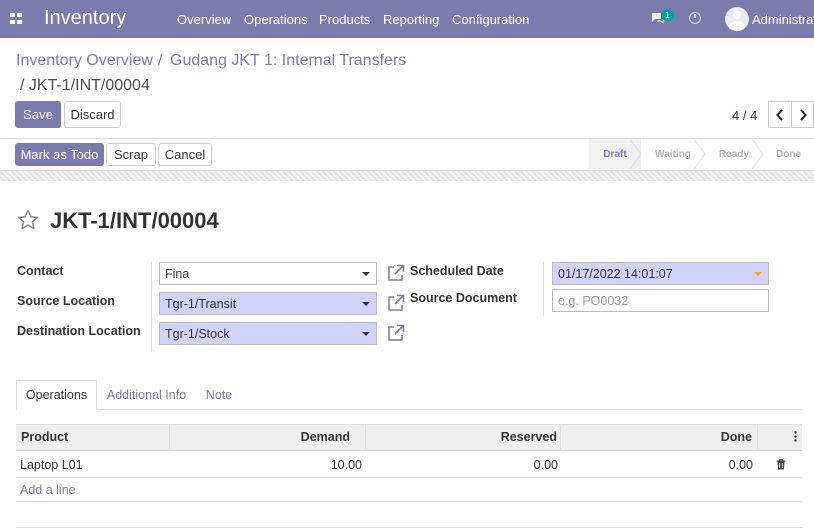 The height and width of the screenshot is (529, 814). Describe the element at coordinates (668, 15) in the screenshot. I see `chat-count-badge: 1` at that location.